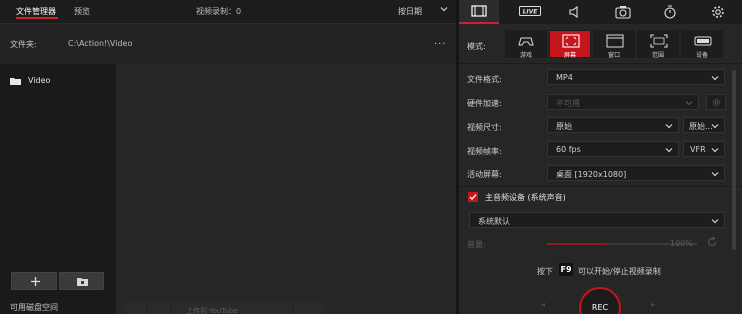  I want to click on active-screen-label: 活动屏幕:, so click(484, 174).